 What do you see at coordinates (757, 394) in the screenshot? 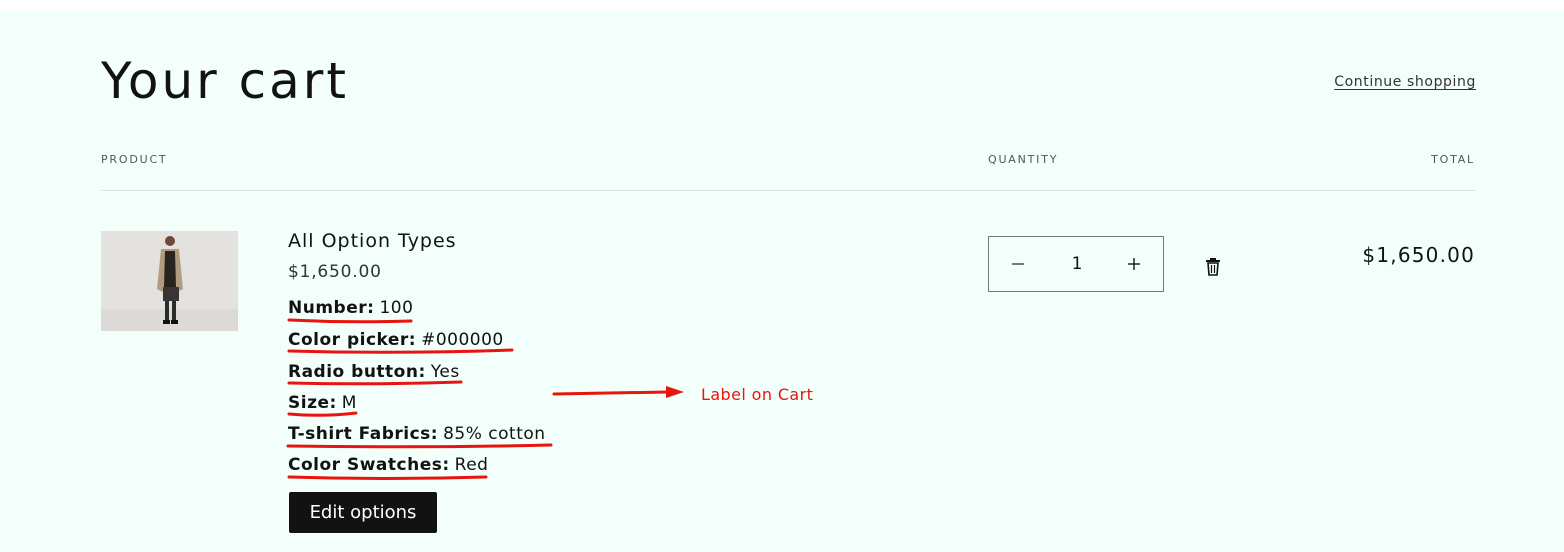
I see `annotation-label: Label on Cart` at bounding box center [757, 394].